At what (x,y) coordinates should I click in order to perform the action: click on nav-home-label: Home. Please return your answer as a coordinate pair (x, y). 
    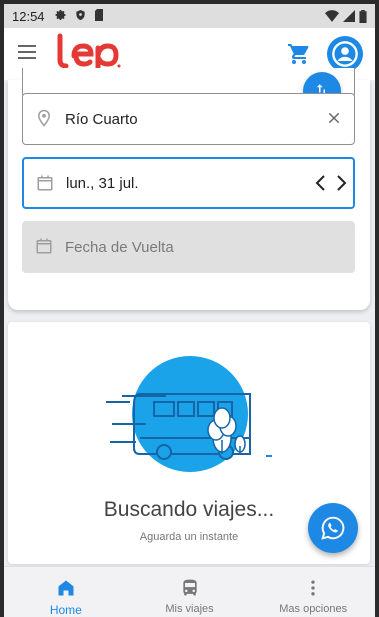
    Looking at the image, I should click on (65, 610).